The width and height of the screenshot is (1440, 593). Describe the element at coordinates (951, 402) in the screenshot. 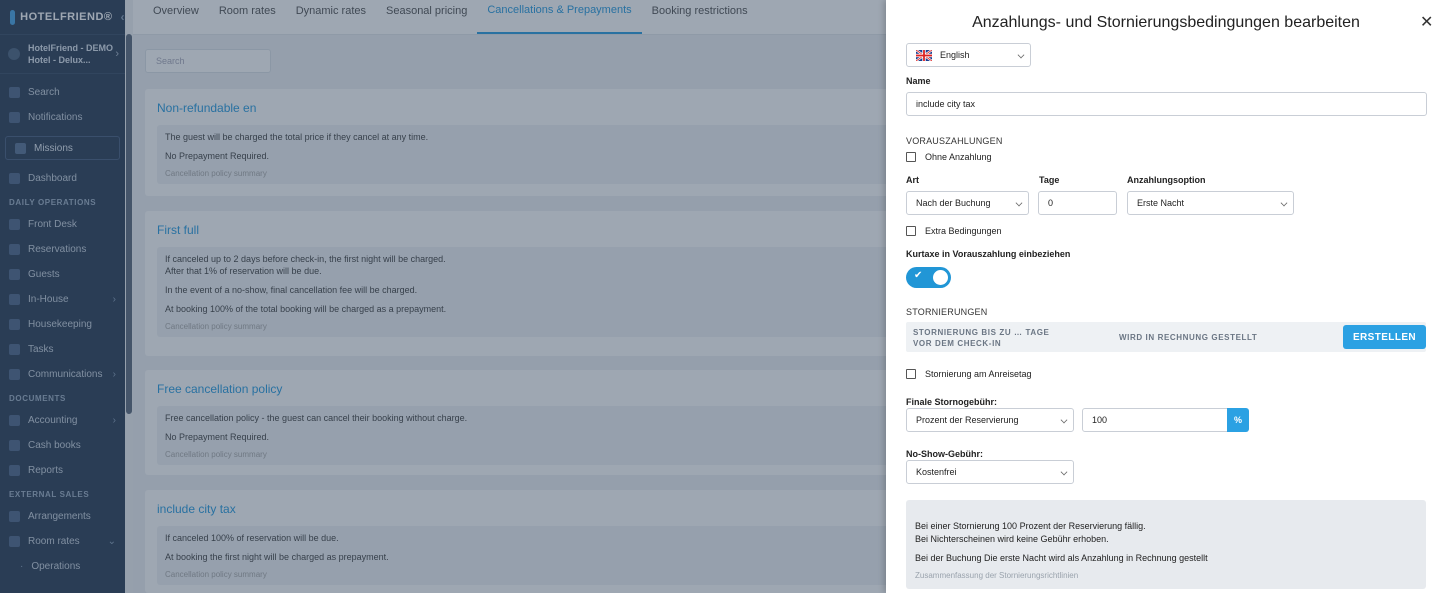

I see `final-fee-label: Finale Stornogebühr:` at that location.